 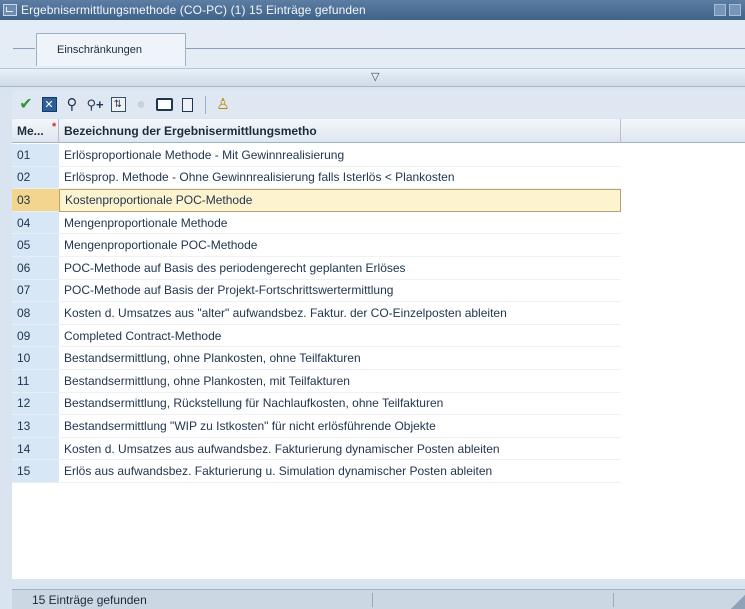 I want to click on find-icon: ⚲, so click(x=72, y=105).